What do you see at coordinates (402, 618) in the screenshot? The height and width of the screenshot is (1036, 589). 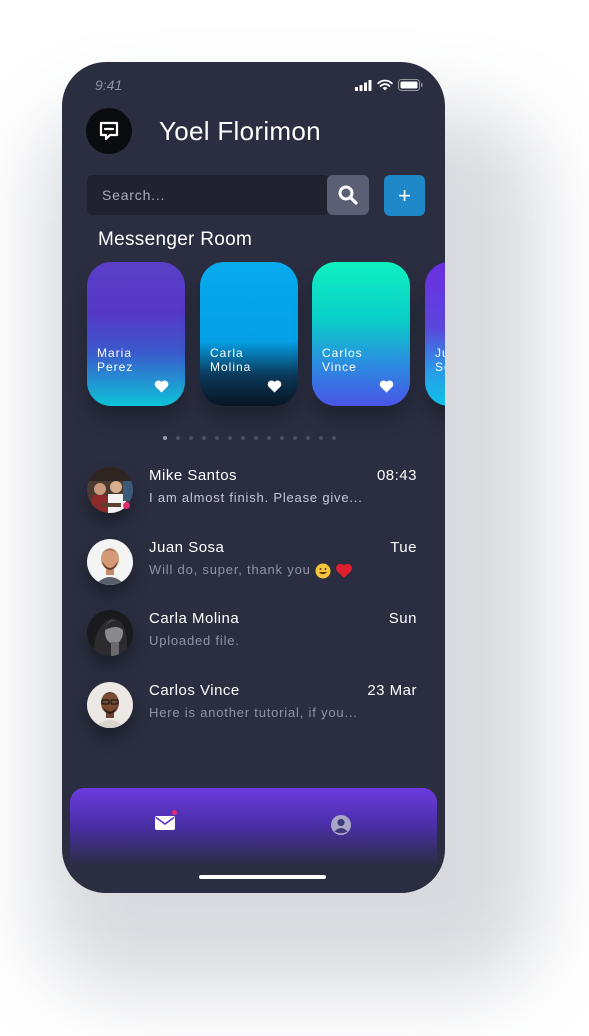 I see `chat-time: Sun` at bounding box center [402, 618].